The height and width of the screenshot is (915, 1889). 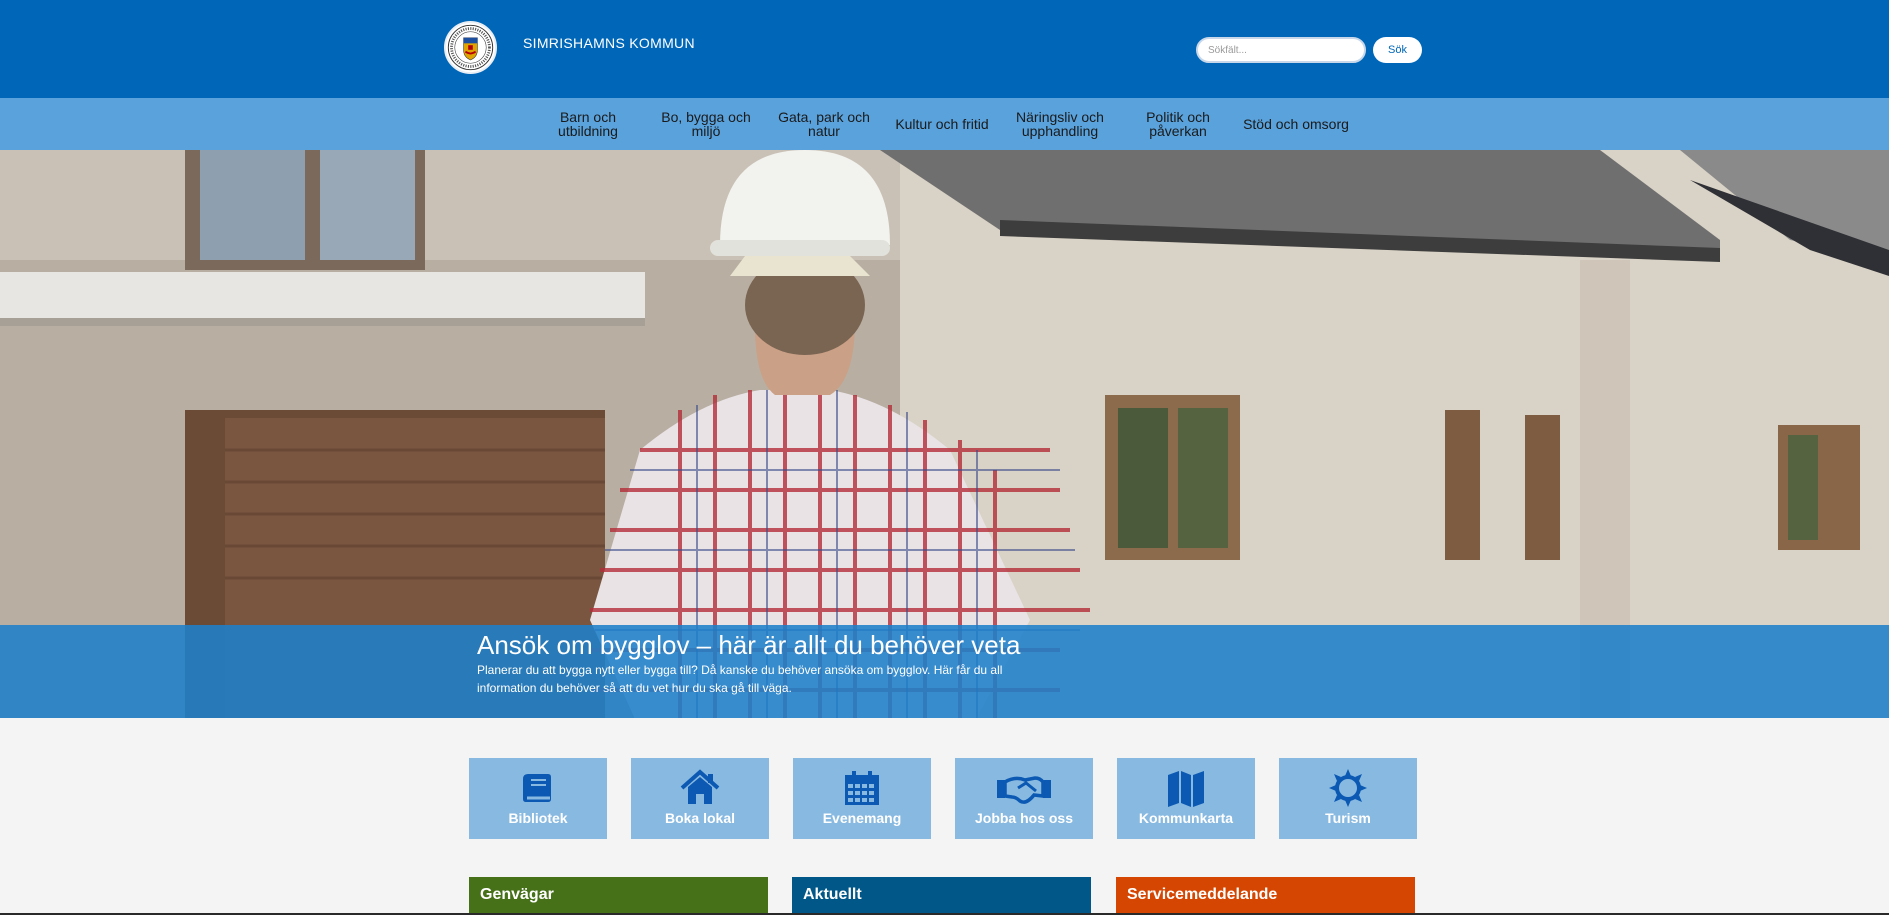 What do you see at coordinates (862, 788) in the screenshot?
I see `calendar-icon` at bounding box center [862, 788].